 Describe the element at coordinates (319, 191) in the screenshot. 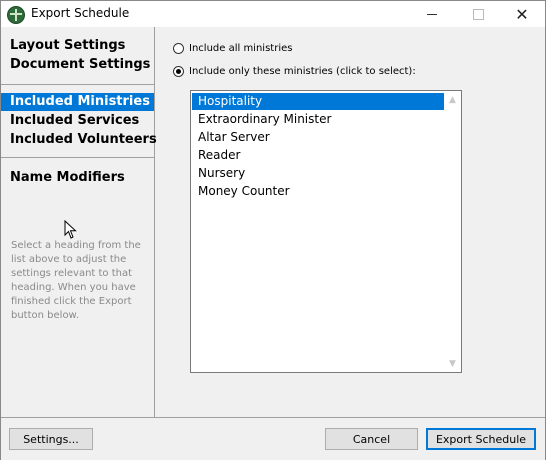

I see `list-item: Money Counter` at that location.